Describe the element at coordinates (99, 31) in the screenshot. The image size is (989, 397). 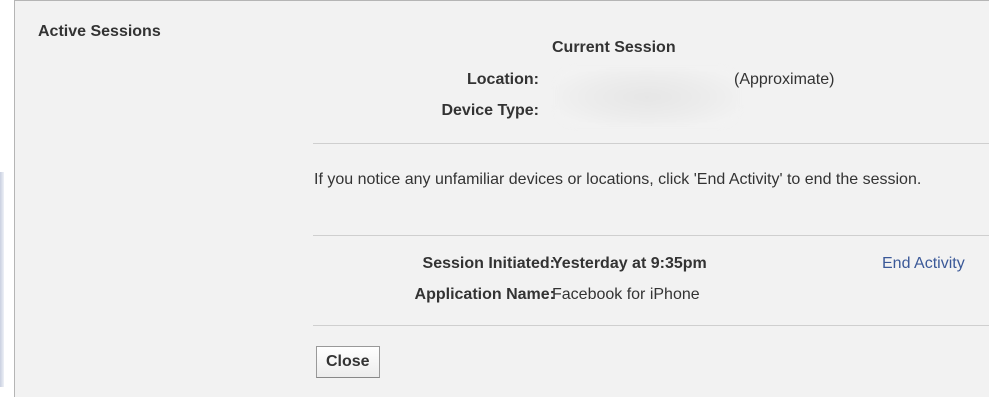
I see `section-title: Active Sessions` at that location.